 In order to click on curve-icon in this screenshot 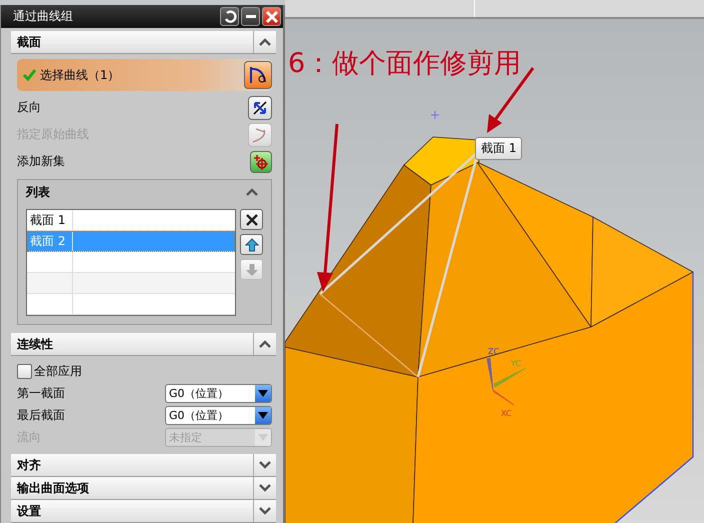, I will do `click(258, 75)`.